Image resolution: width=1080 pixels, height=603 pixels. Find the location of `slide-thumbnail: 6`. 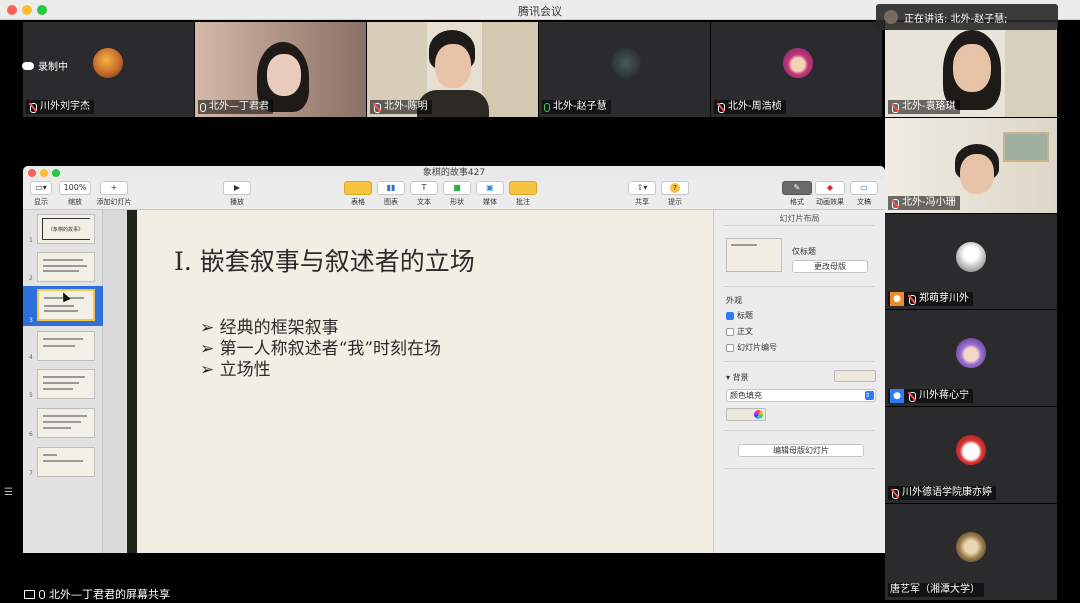

slide-thumbnail: 6 is located at coordinates (63, 423).